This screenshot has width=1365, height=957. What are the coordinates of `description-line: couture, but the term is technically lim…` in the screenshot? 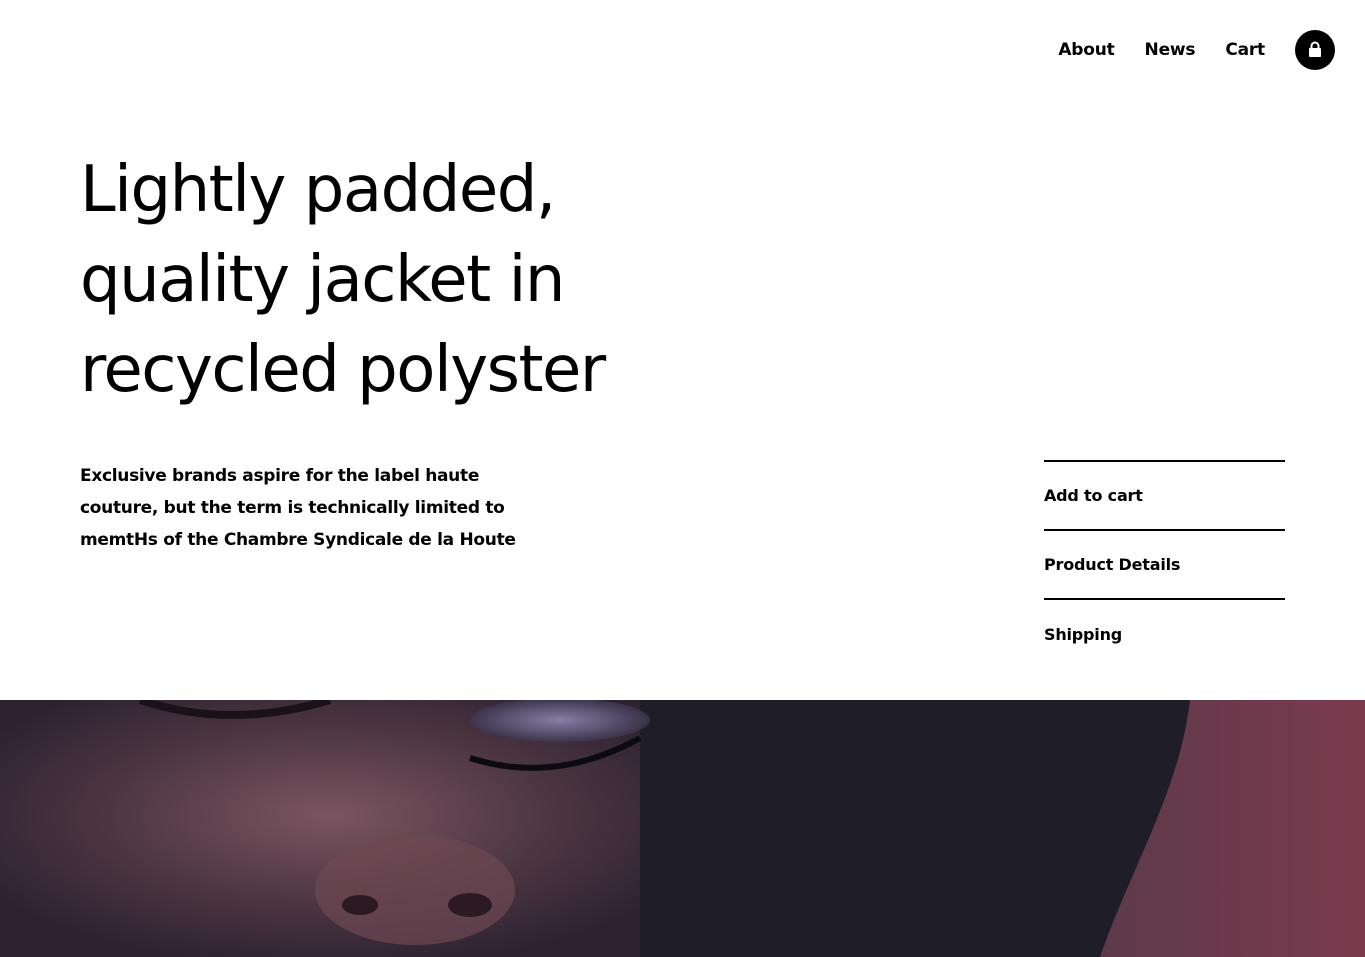 It's located at (292, 508).